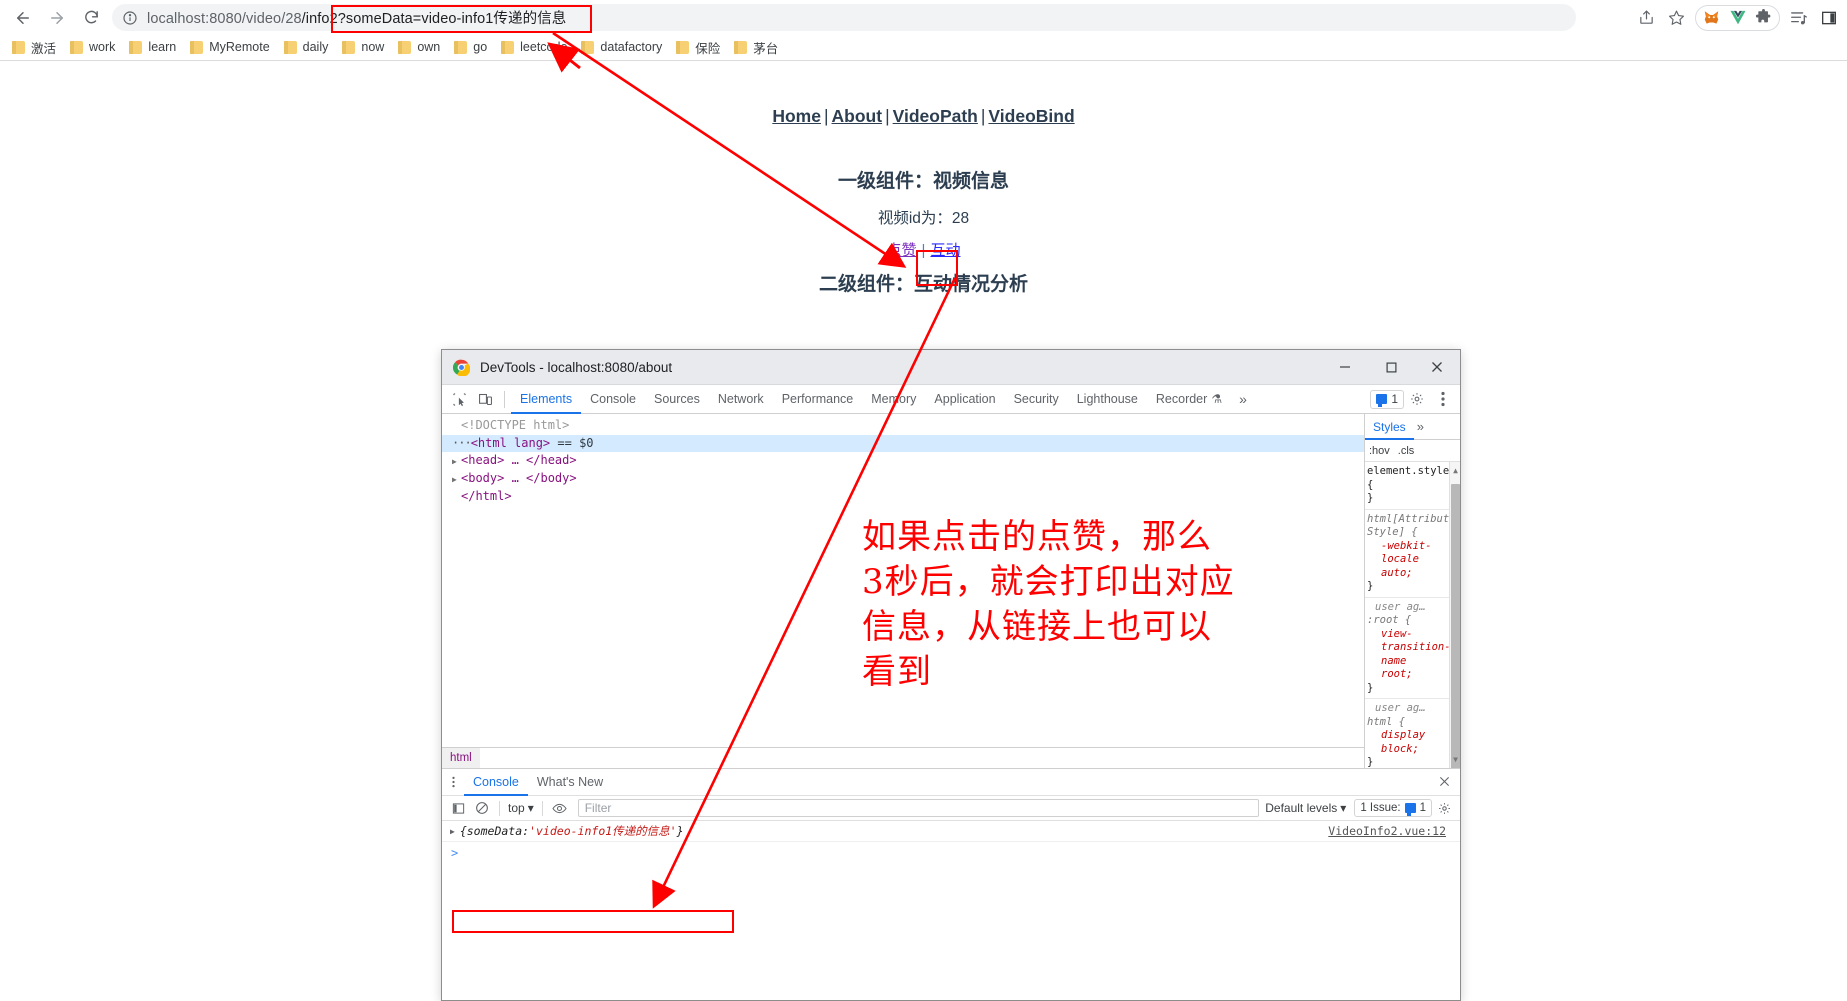 The height and width of the screenshot is (1001, 1847). What do you see at coordinates (231, 47) in the screenshot?
I see `bookmark-item: MyRemote` at bounding box center [231, 47].